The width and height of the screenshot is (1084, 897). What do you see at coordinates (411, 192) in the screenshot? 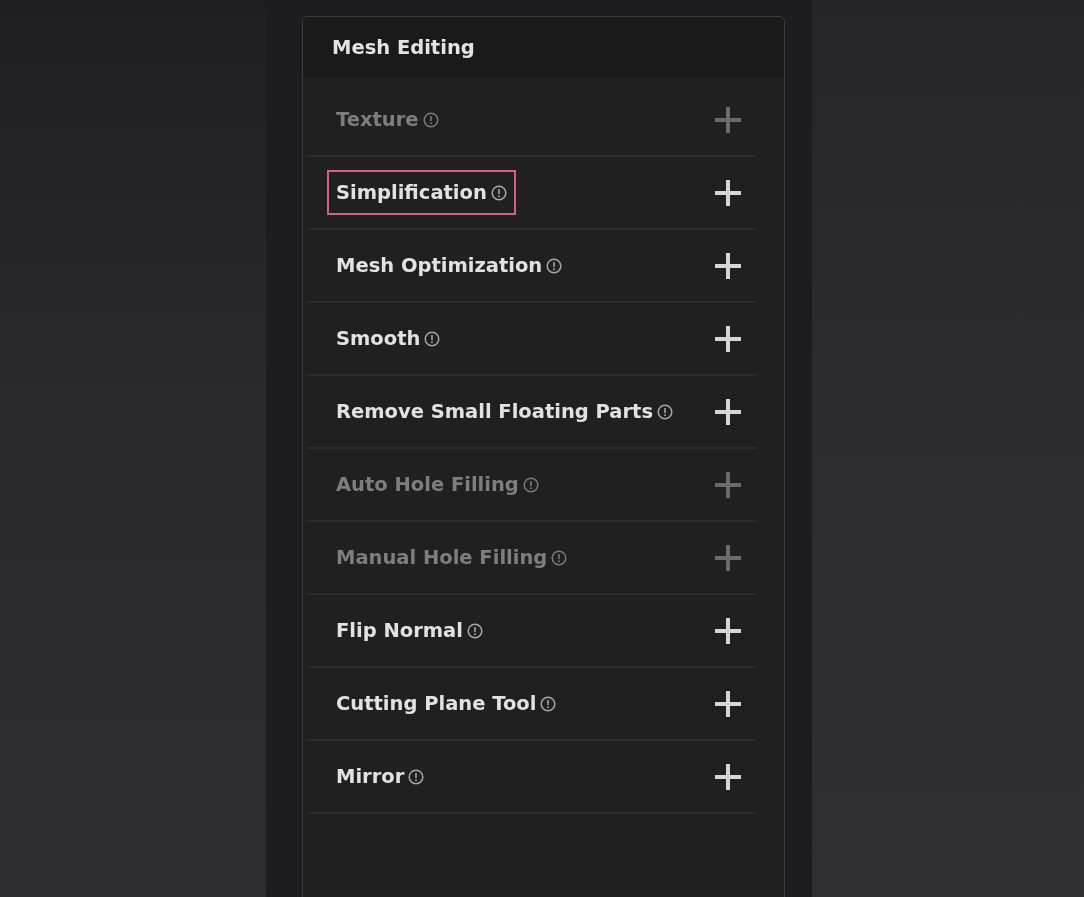
I see `section-label: Simplification` at bounding box center [411, 192].